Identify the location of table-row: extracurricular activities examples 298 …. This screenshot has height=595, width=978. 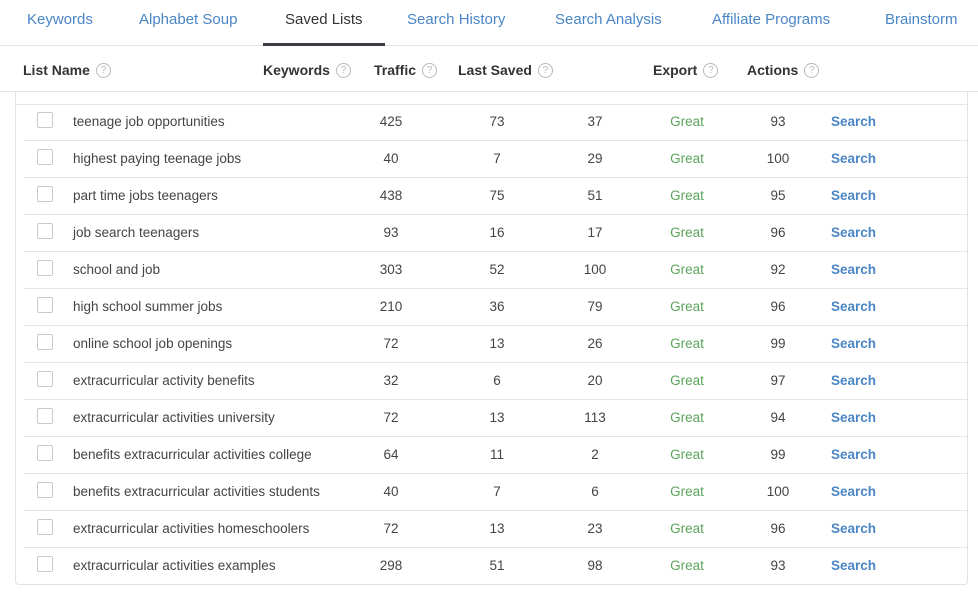
(495, 566).